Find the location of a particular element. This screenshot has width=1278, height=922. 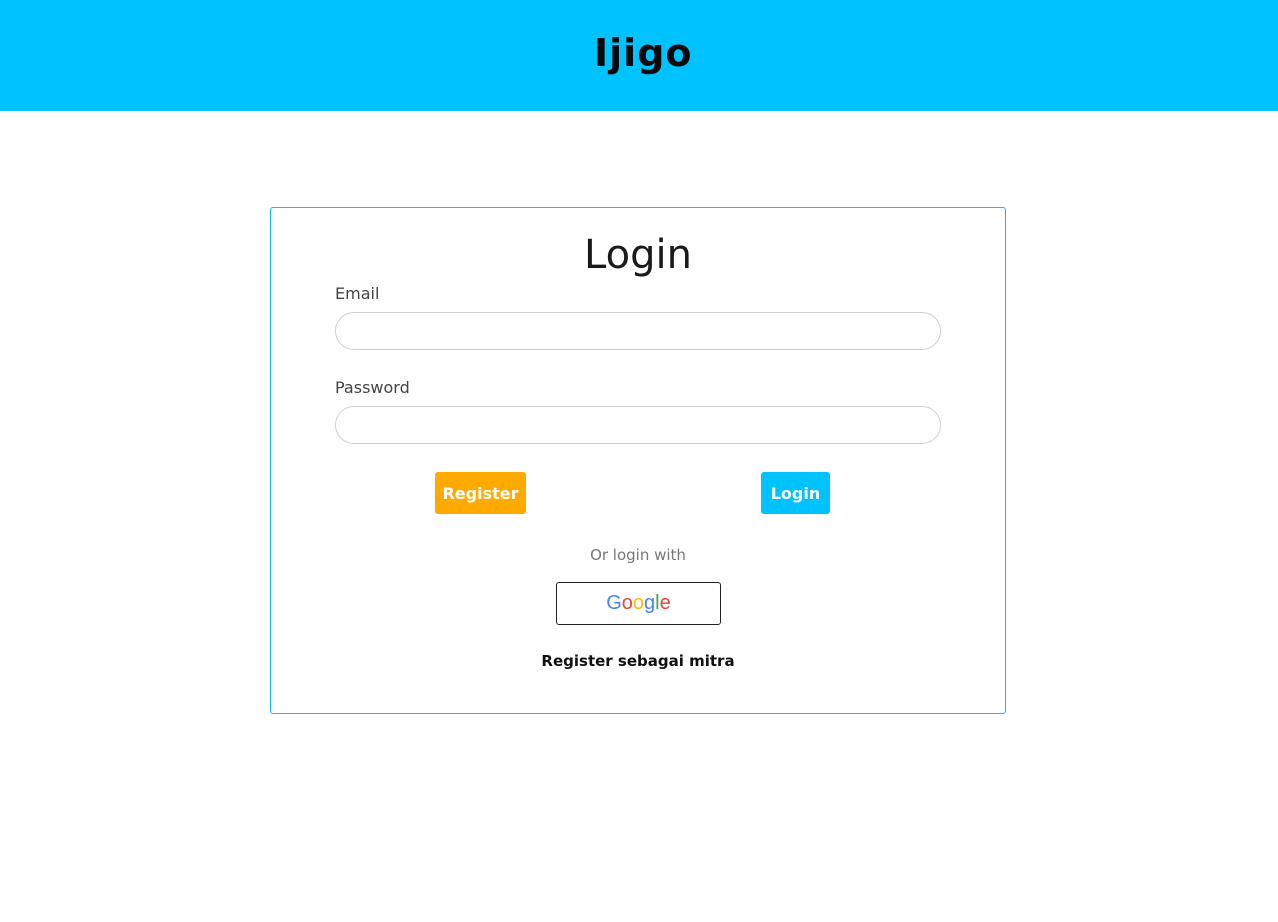

google-letter-o1: o is located at coordinates (627, 603).